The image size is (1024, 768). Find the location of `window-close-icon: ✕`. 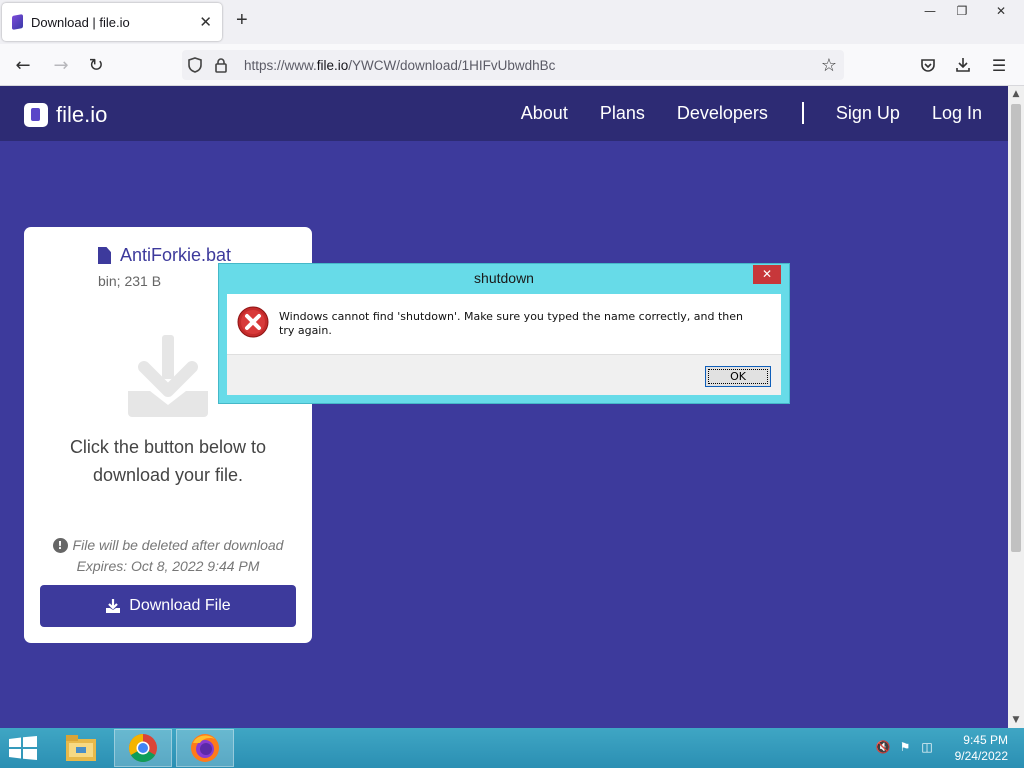

window-close-icon: ✕ is located at coordinates (1001, 11).